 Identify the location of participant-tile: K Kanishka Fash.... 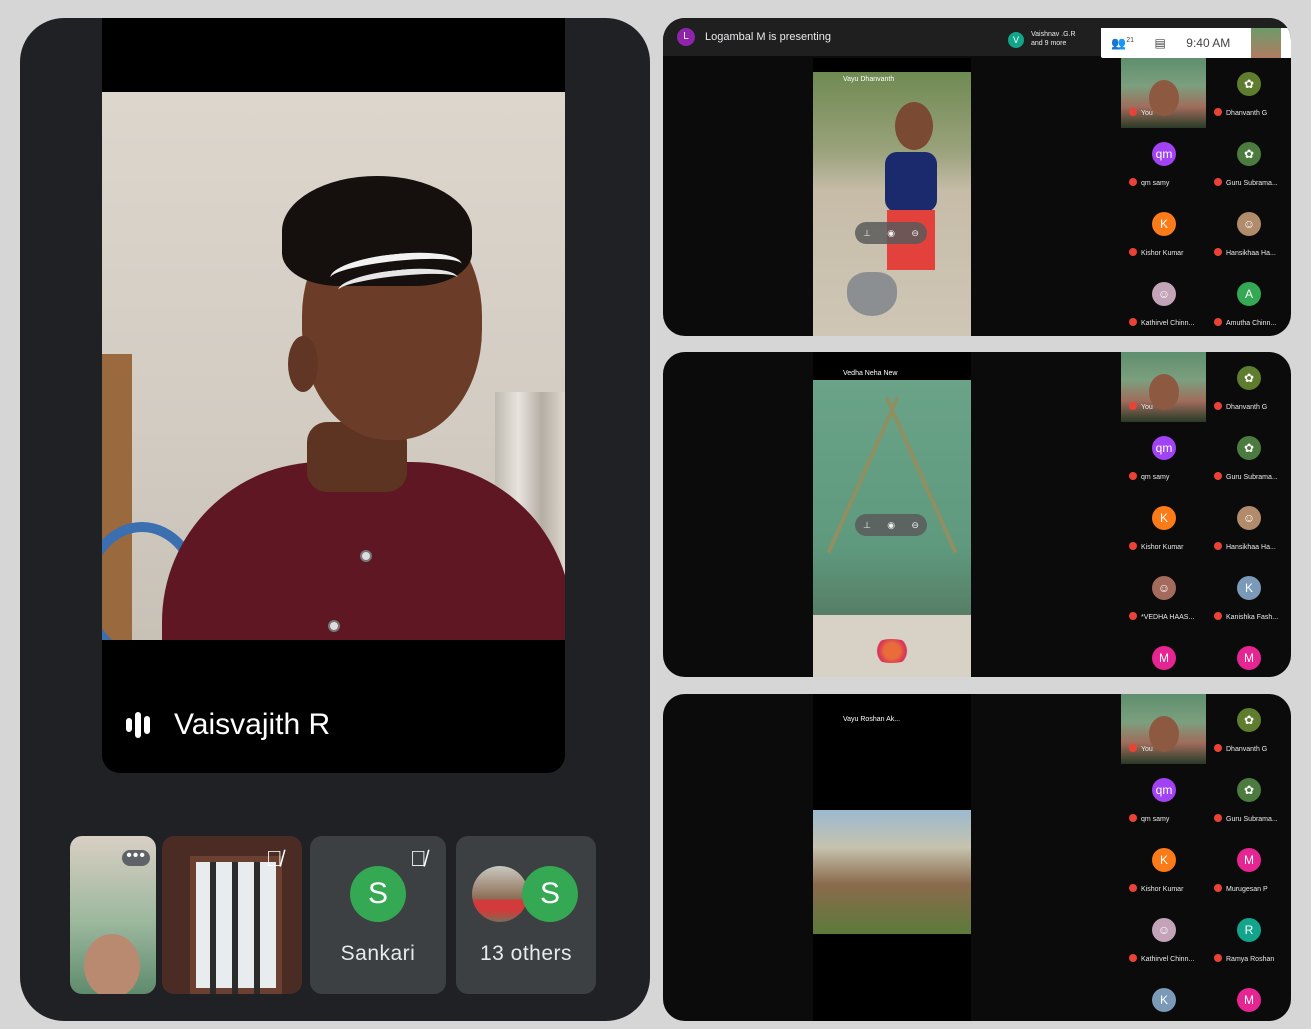
(1248, 597).